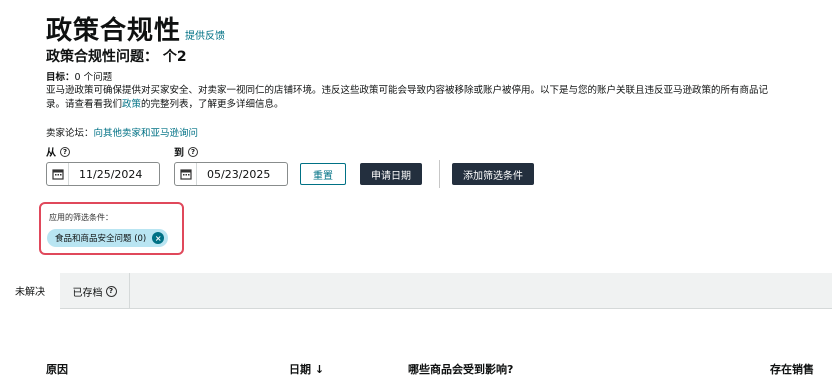  Describe the element at coordinates (186, 151) in the screenshot. I see `date-to-label: 到 ?` at that location.